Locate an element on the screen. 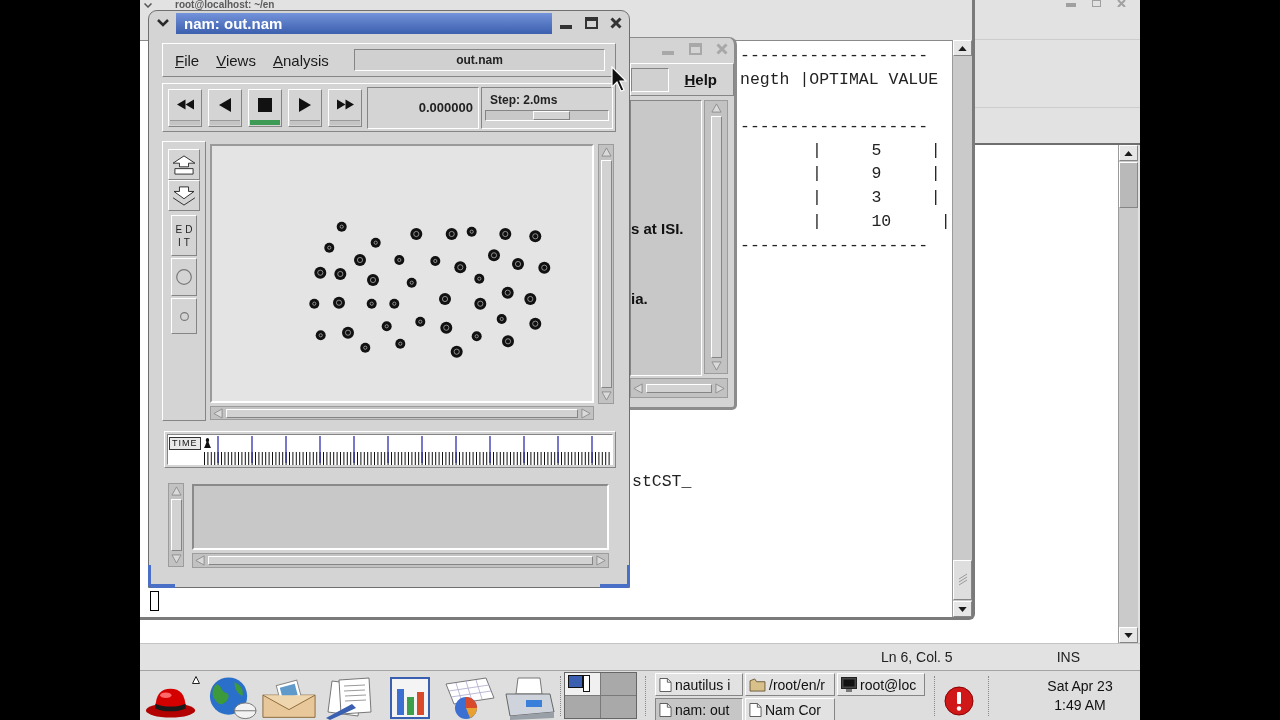  edit-button: EDIT is located at coordinates (184, 235).